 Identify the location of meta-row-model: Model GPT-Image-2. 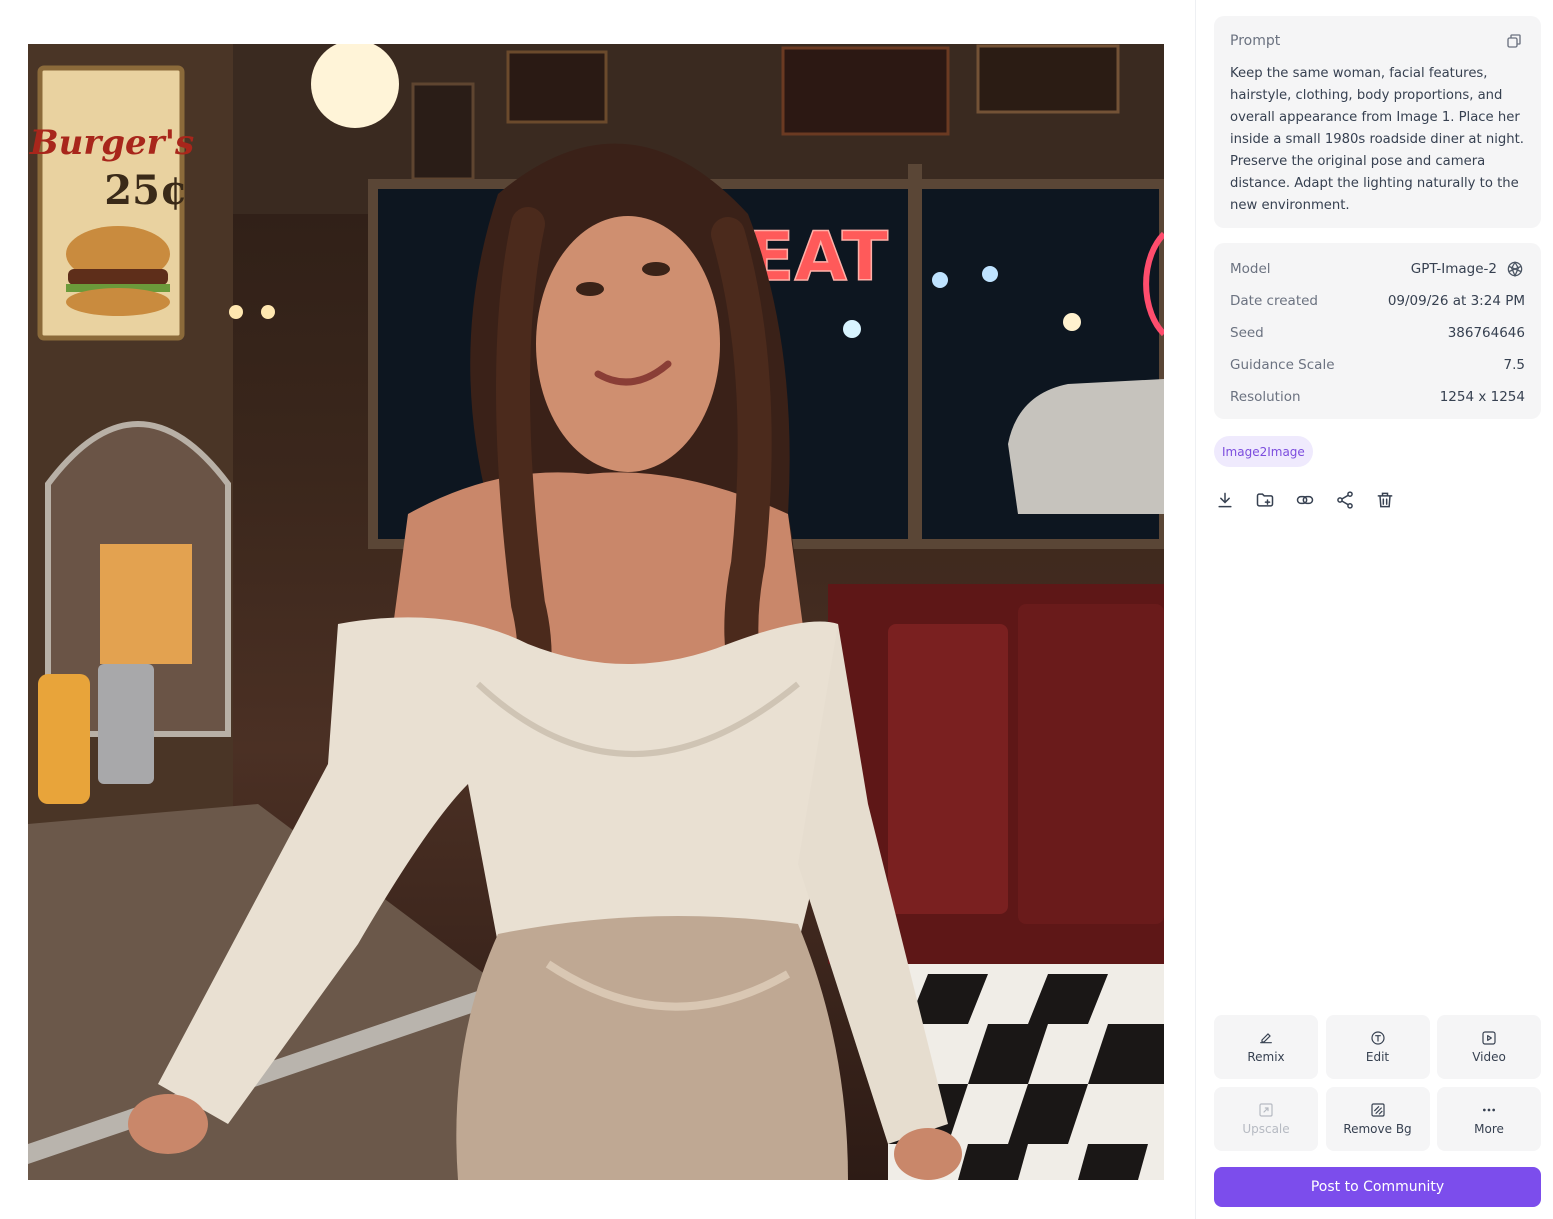
(1377, 269).